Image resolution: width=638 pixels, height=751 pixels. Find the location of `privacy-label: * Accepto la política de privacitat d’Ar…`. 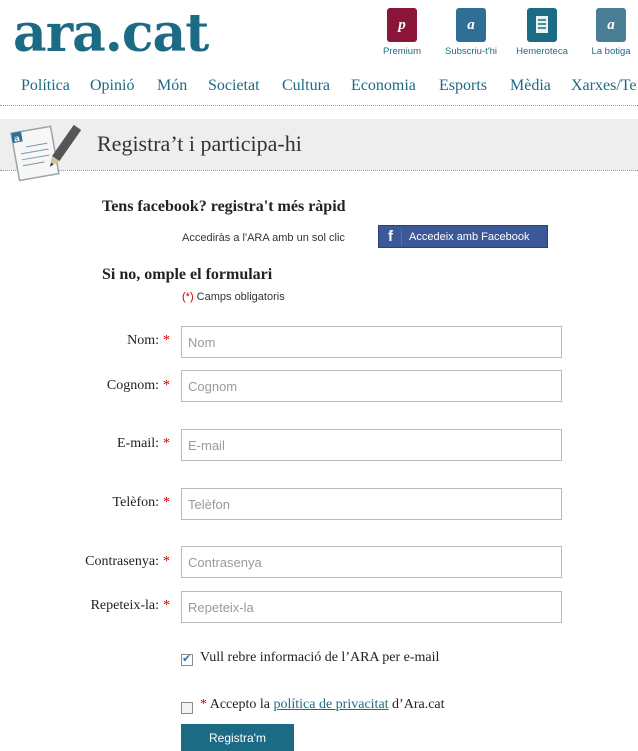

privacy-label: * Accepto la política de privacitat d’Ar… is located at coordinates (322, 705).